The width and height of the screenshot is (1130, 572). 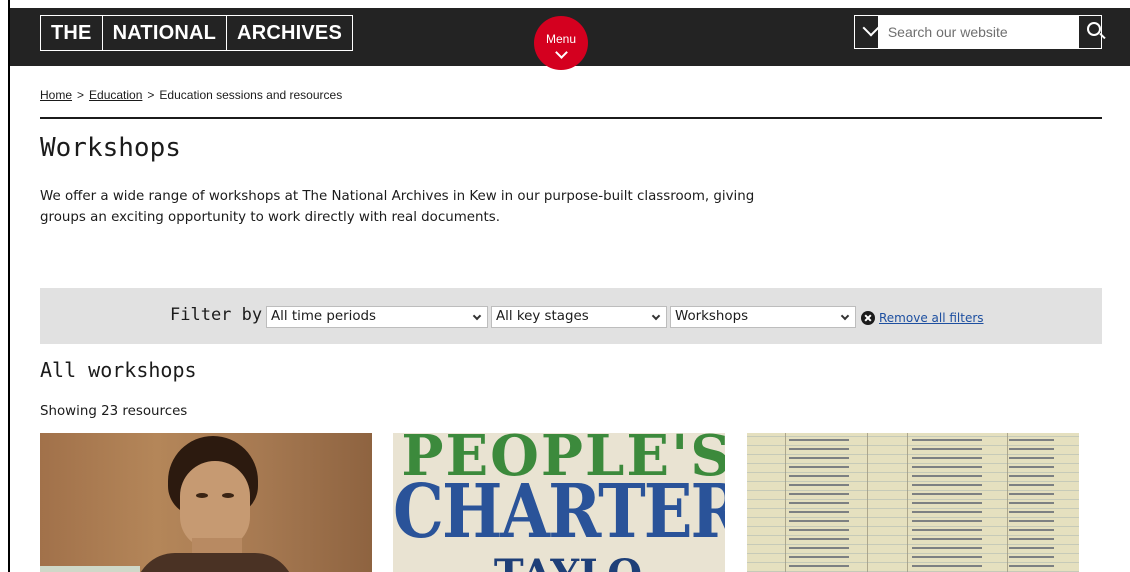 I want to click on resource-card-portrait, so click(x=206, y=502).